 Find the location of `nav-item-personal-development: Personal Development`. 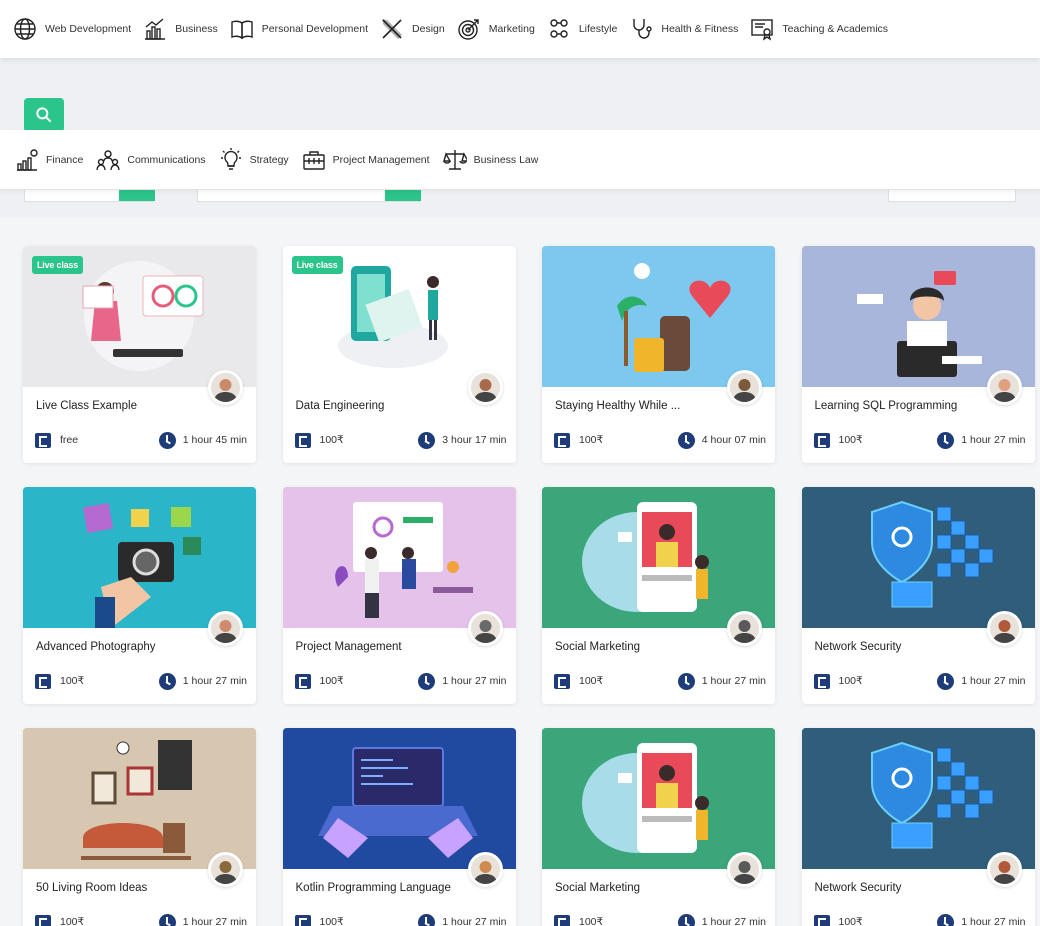

nav-item-personal-development: Personal Development is located at coordinates (298, 29).